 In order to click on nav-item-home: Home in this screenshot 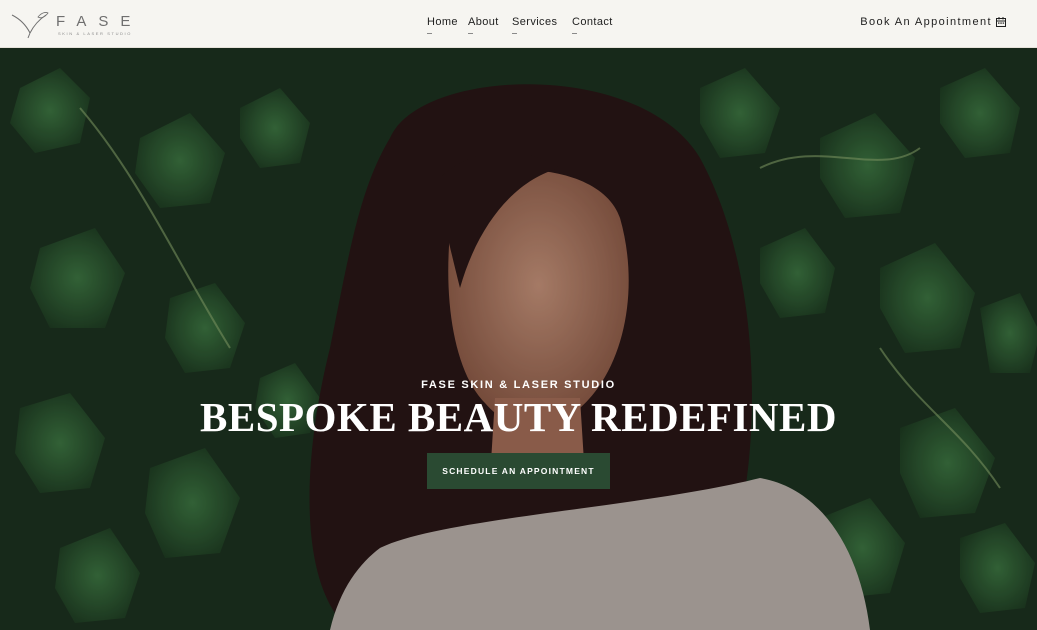, I will do `click(442, 25)`.